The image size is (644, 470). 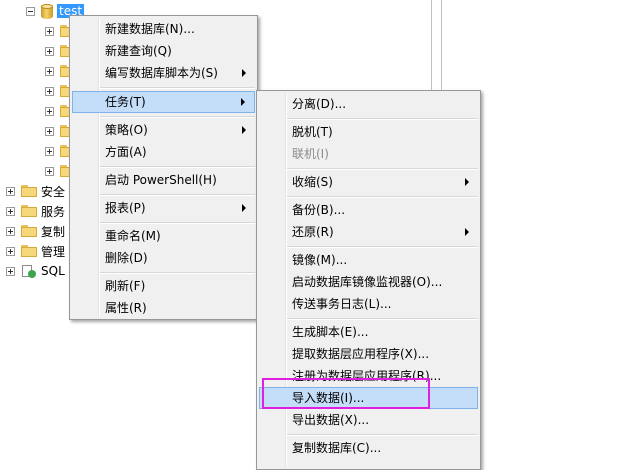 I want to click on menu-item-label: 策略(O), so click(x=126, y=130).